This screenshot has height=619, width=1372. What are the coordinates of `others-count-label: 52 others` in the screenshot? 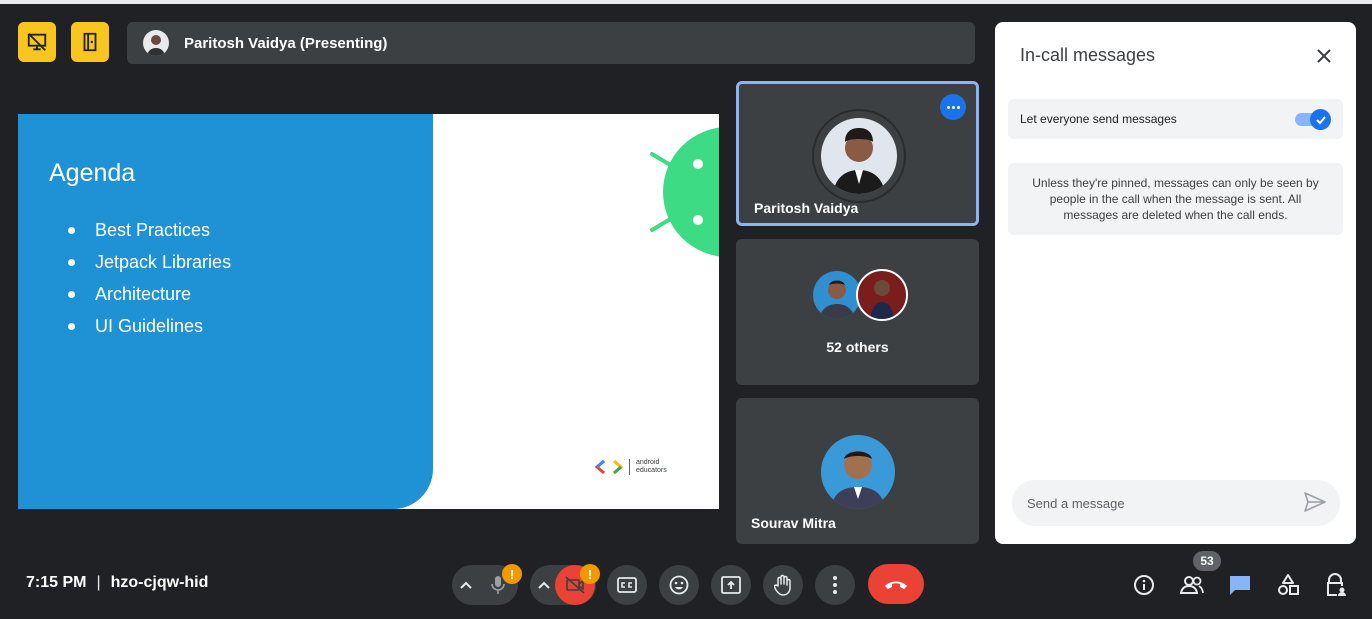 It's located at (857, 347).